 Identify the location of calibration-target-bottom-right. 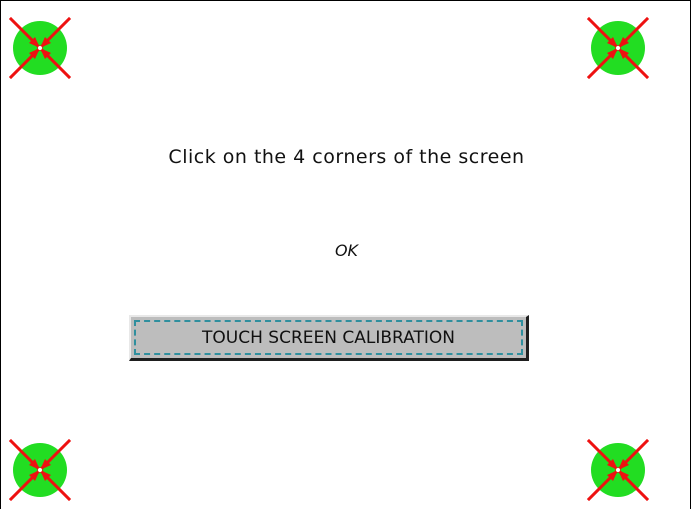
(618, 470).